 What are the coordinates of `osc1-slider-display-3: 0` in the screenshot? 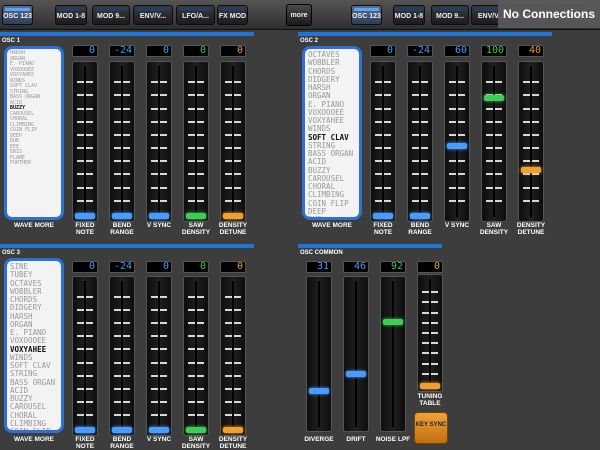 It's located at (196, 51).